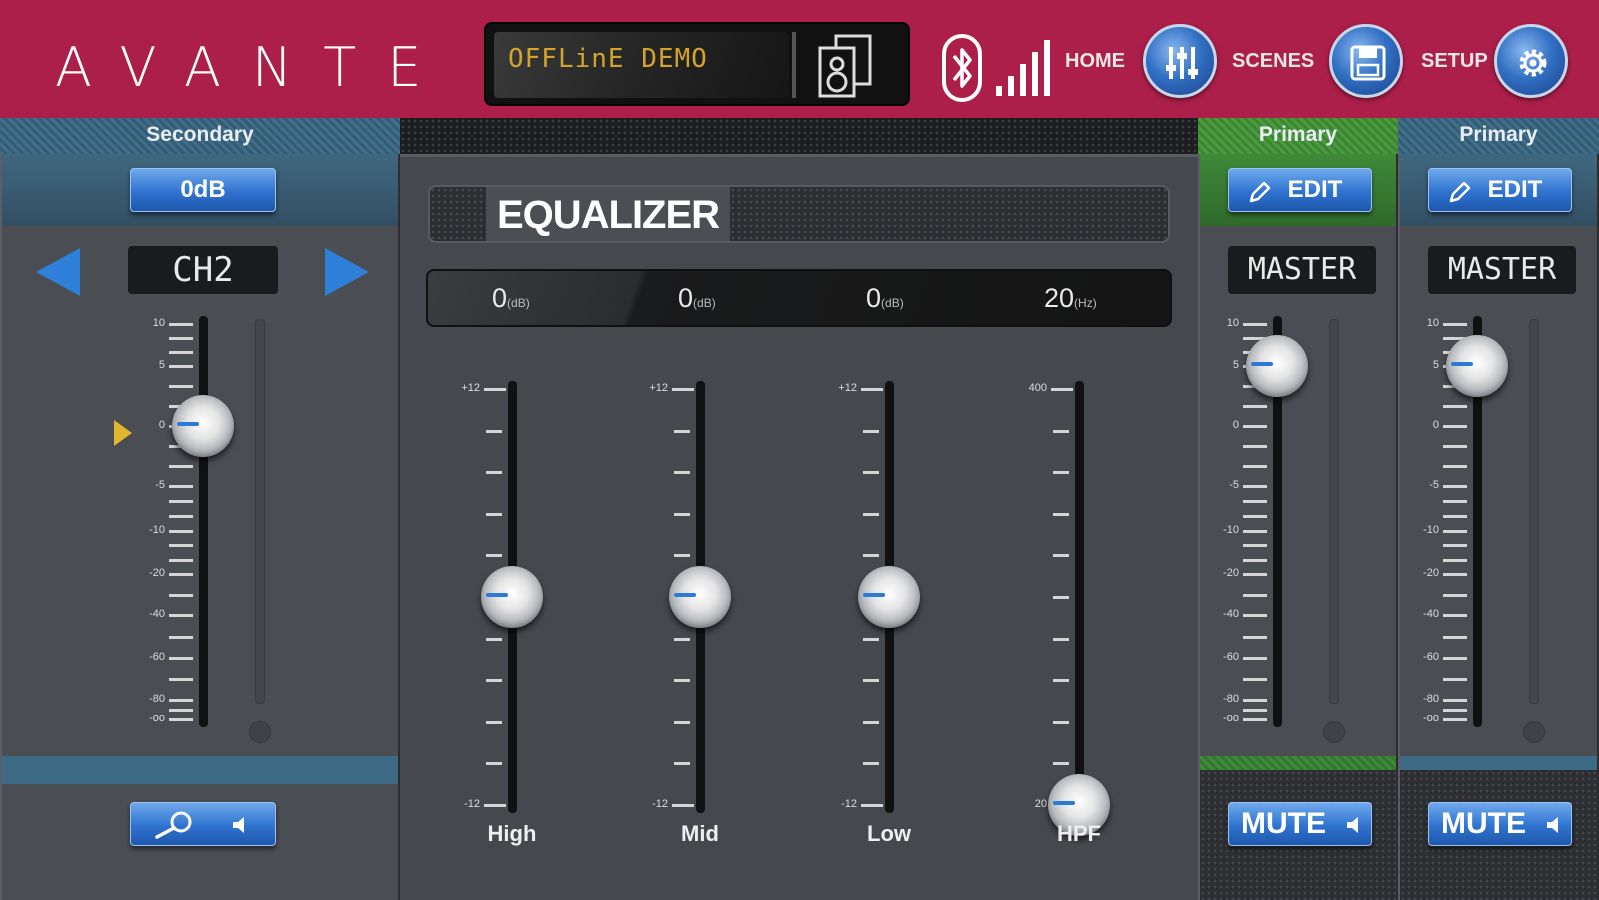 The width and height of the screenshot is (1599, 900). Describe the element at coordinates (1095, 61) in the screenshot. I see `home-label: HOME` at that location.